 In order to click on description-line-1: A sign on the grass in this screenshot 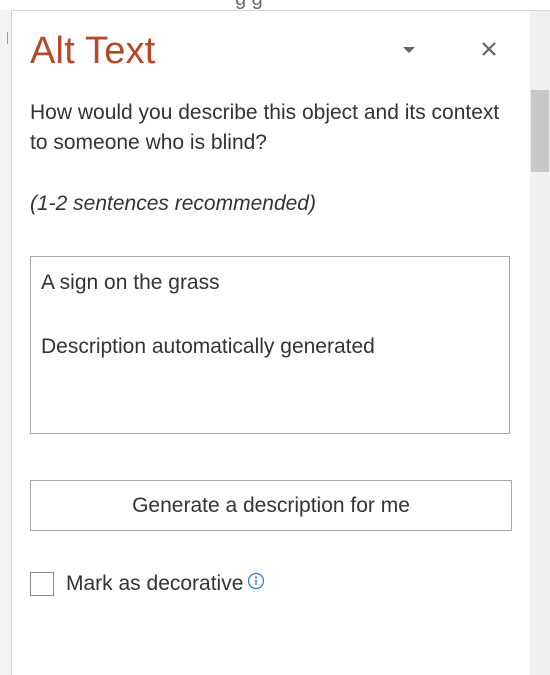, I will do `click(130, 282)`.